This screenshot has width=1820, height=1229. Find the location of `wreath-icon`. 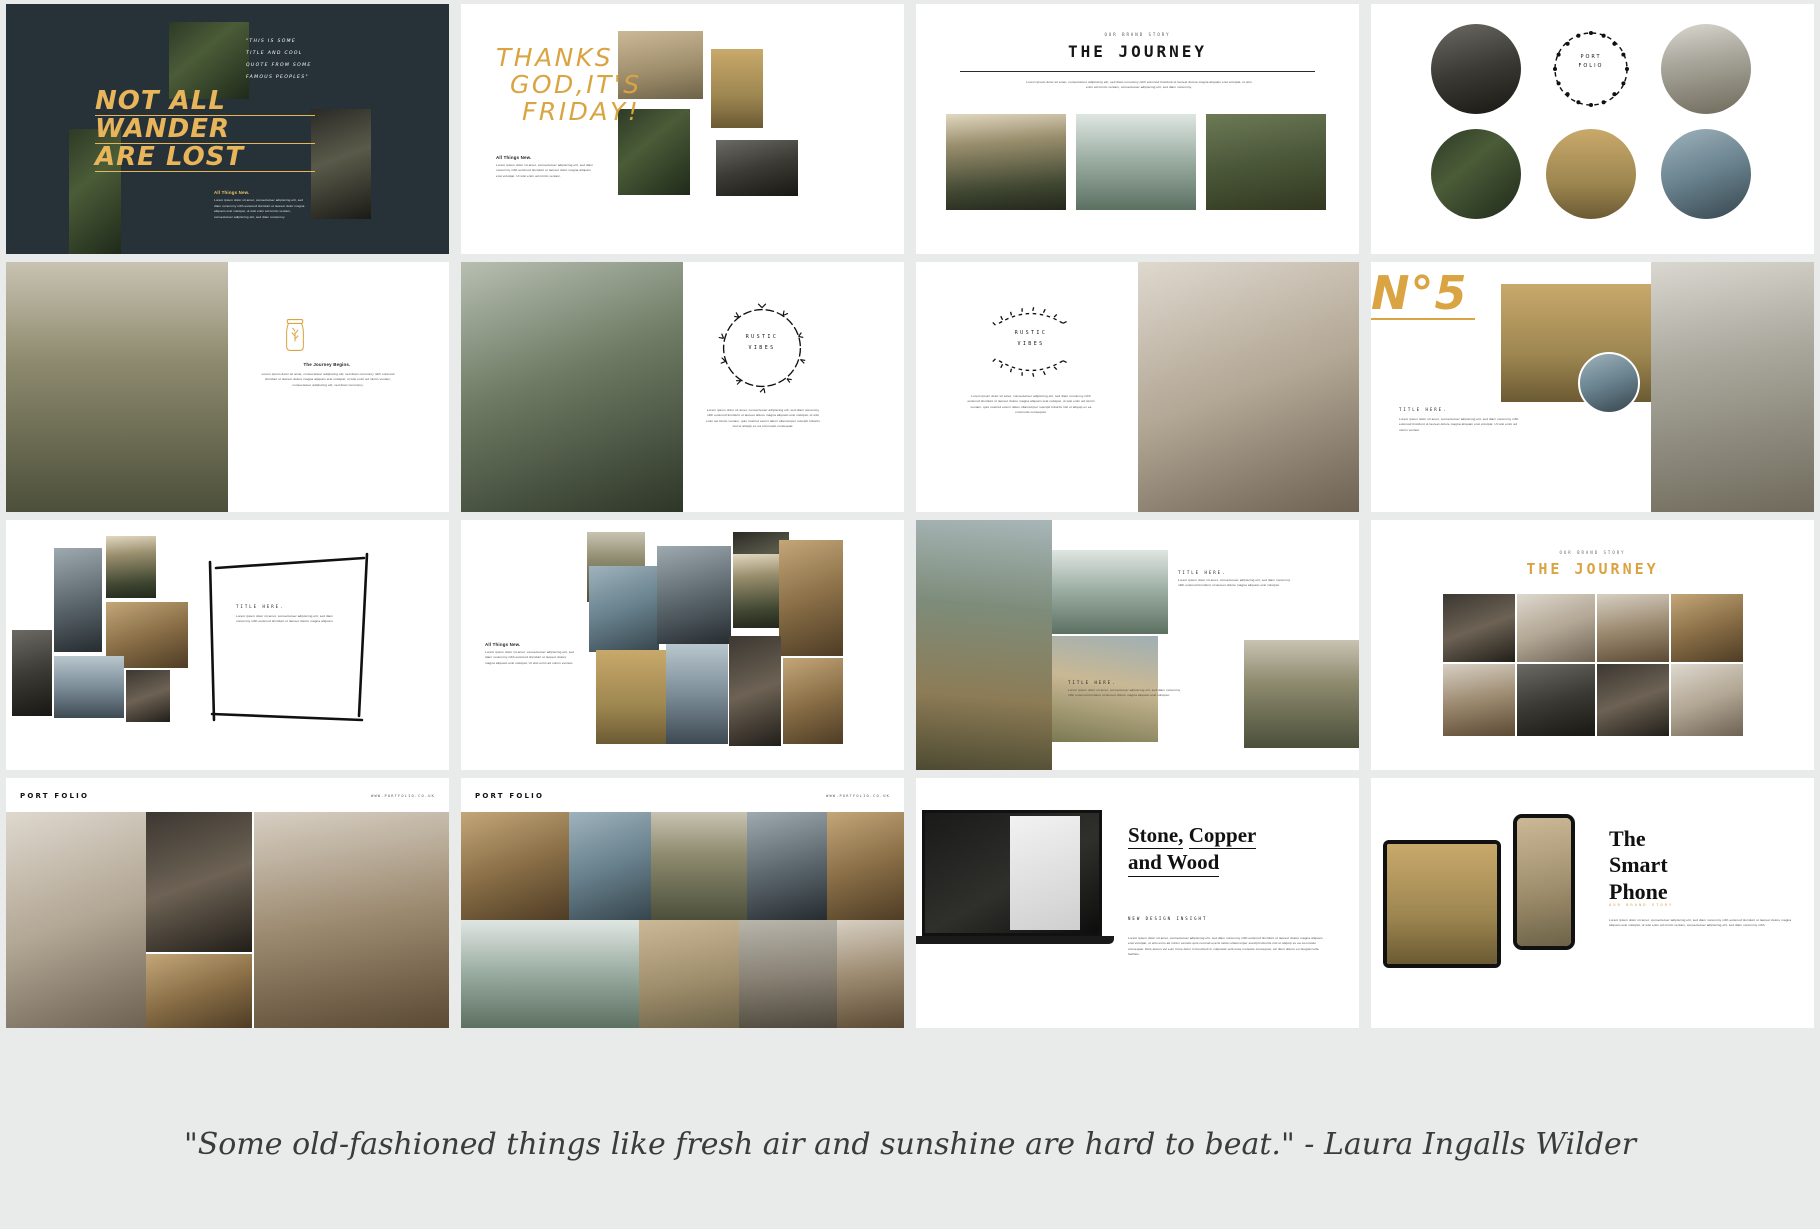

wreath-icon is located at coordinates (1591, 69).